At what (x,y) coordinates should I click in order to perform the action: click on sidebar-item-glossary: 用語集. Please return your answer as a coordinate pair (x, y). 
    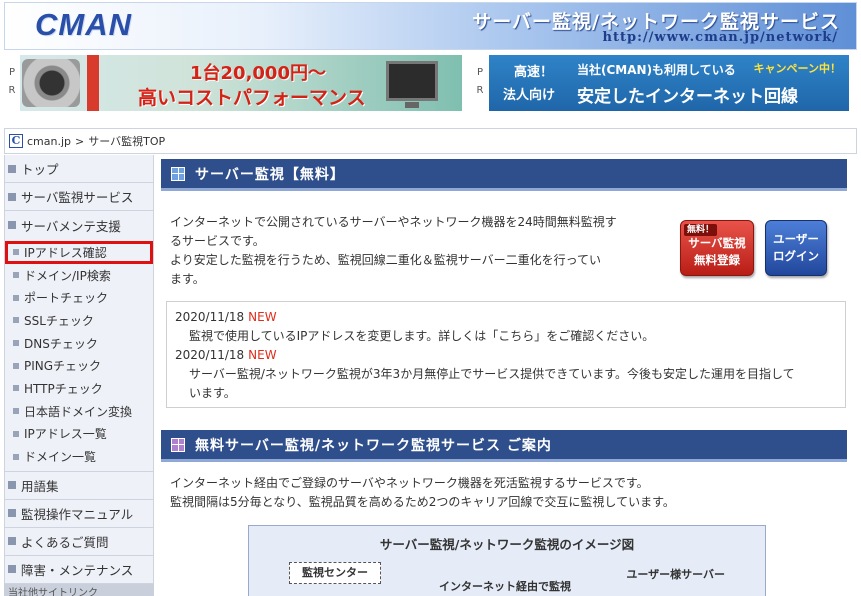
    Looking at the image, I should click on (79, 486).